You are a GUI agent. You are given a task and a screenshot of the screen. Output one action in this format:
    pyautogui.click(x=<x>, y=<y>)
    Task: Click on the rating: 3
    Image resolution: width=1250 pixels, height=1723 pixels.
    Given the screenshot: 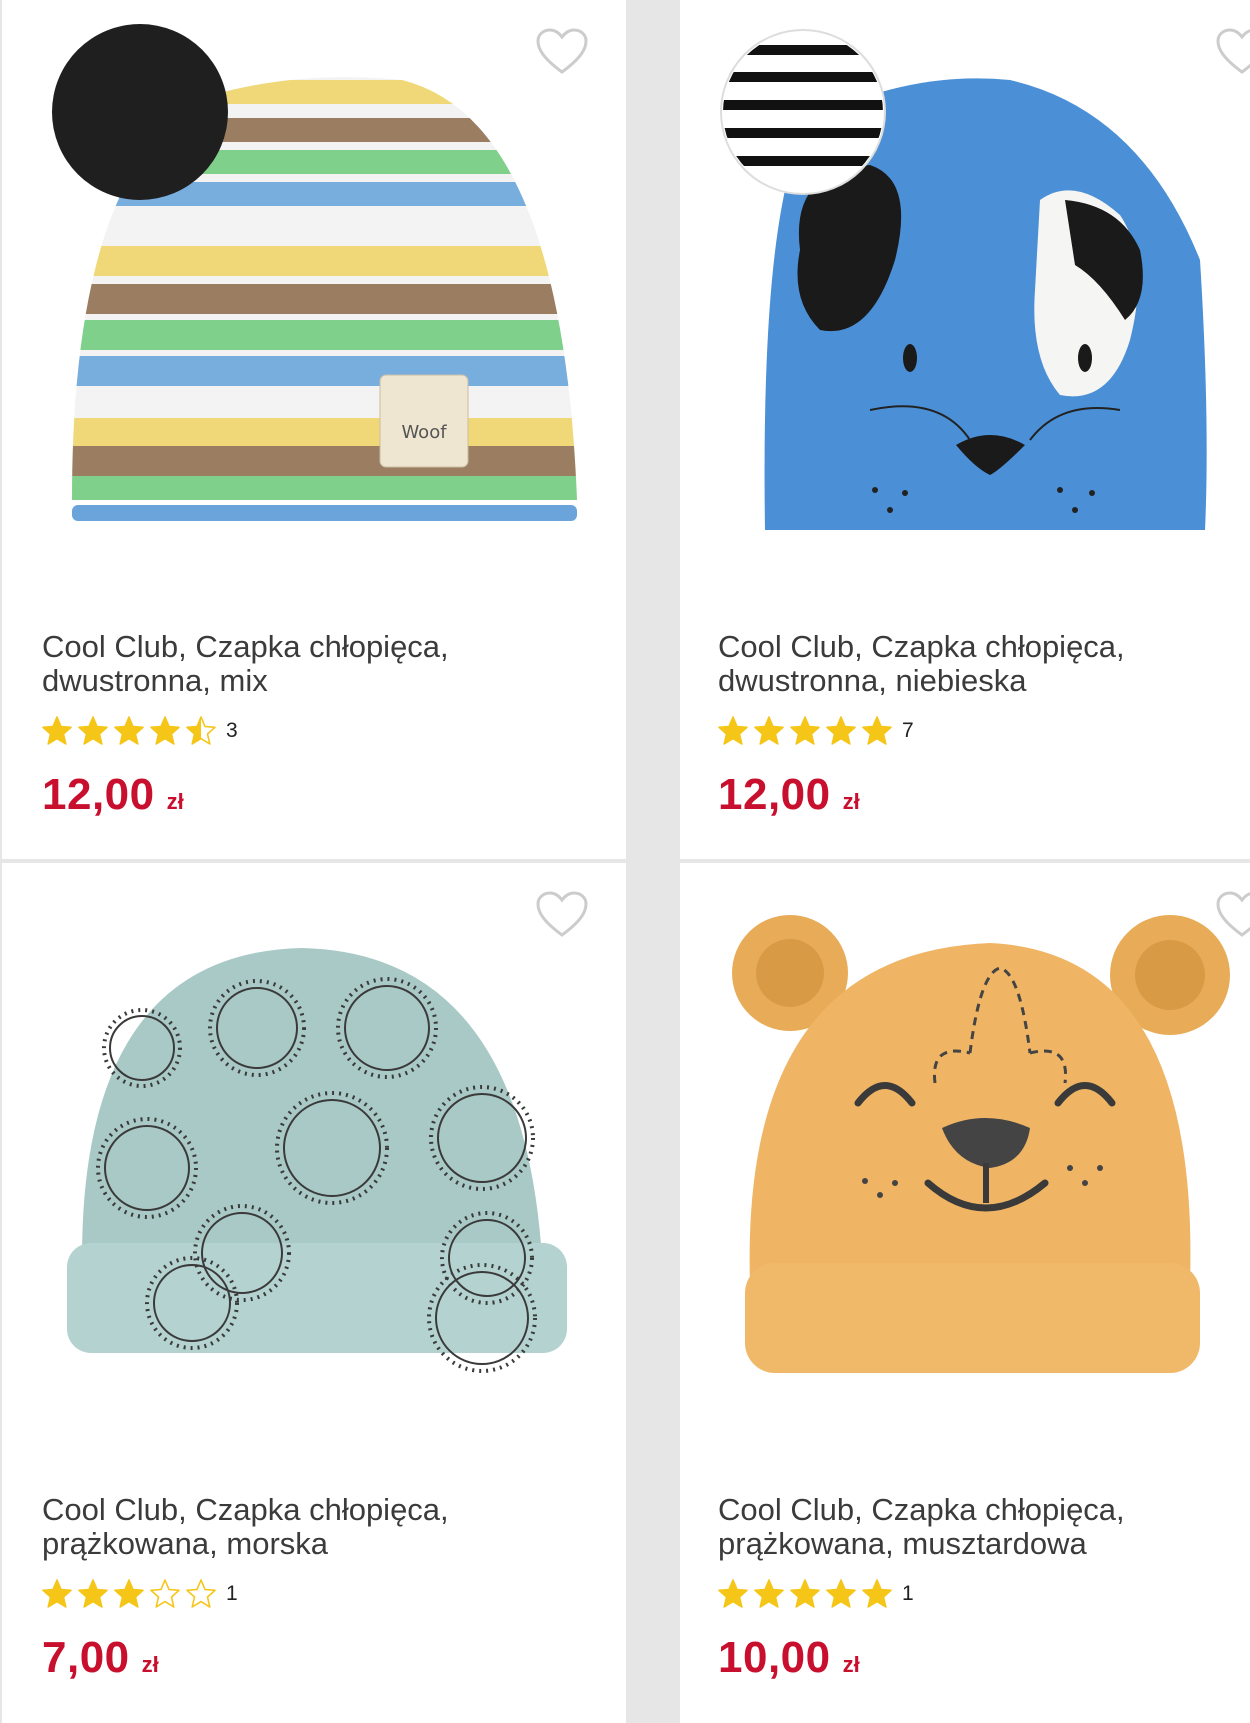 What is the action you would take?
    pyautogui.click(x=140, y=731)
    